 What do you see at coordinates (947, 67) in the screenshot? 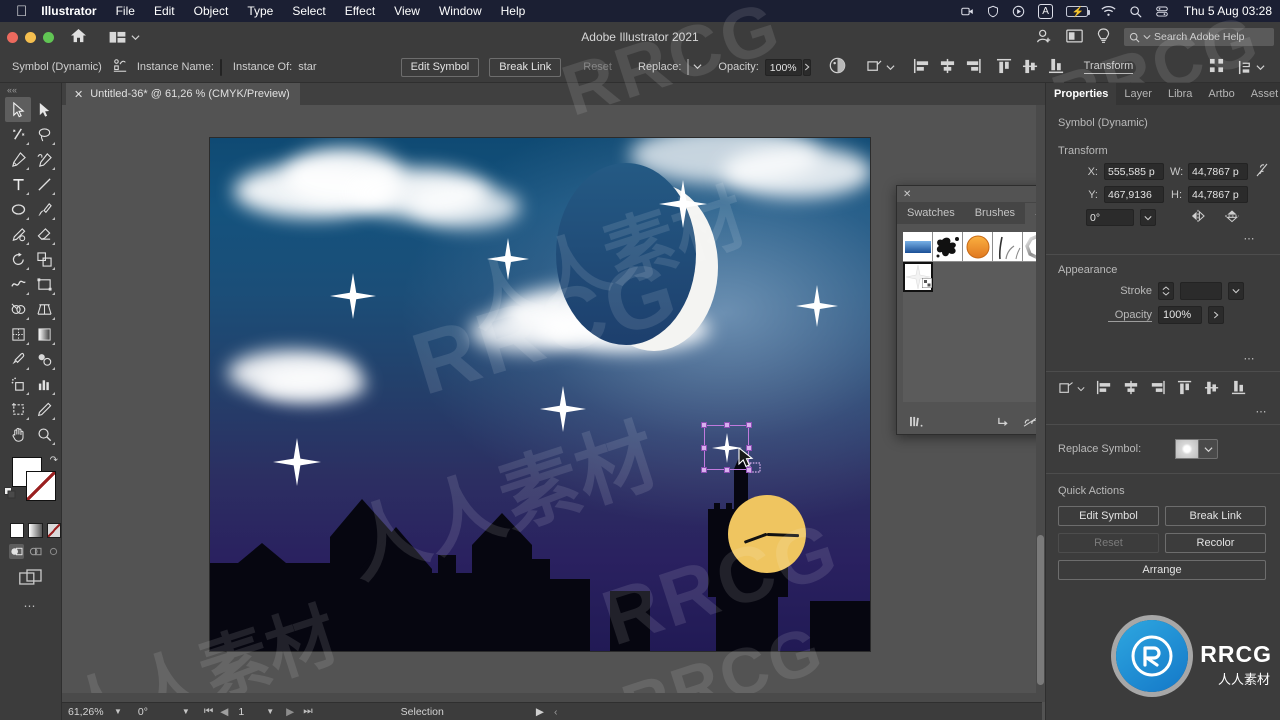
I see `align-horizontal-center-icon` at bounding box center [947, 67].